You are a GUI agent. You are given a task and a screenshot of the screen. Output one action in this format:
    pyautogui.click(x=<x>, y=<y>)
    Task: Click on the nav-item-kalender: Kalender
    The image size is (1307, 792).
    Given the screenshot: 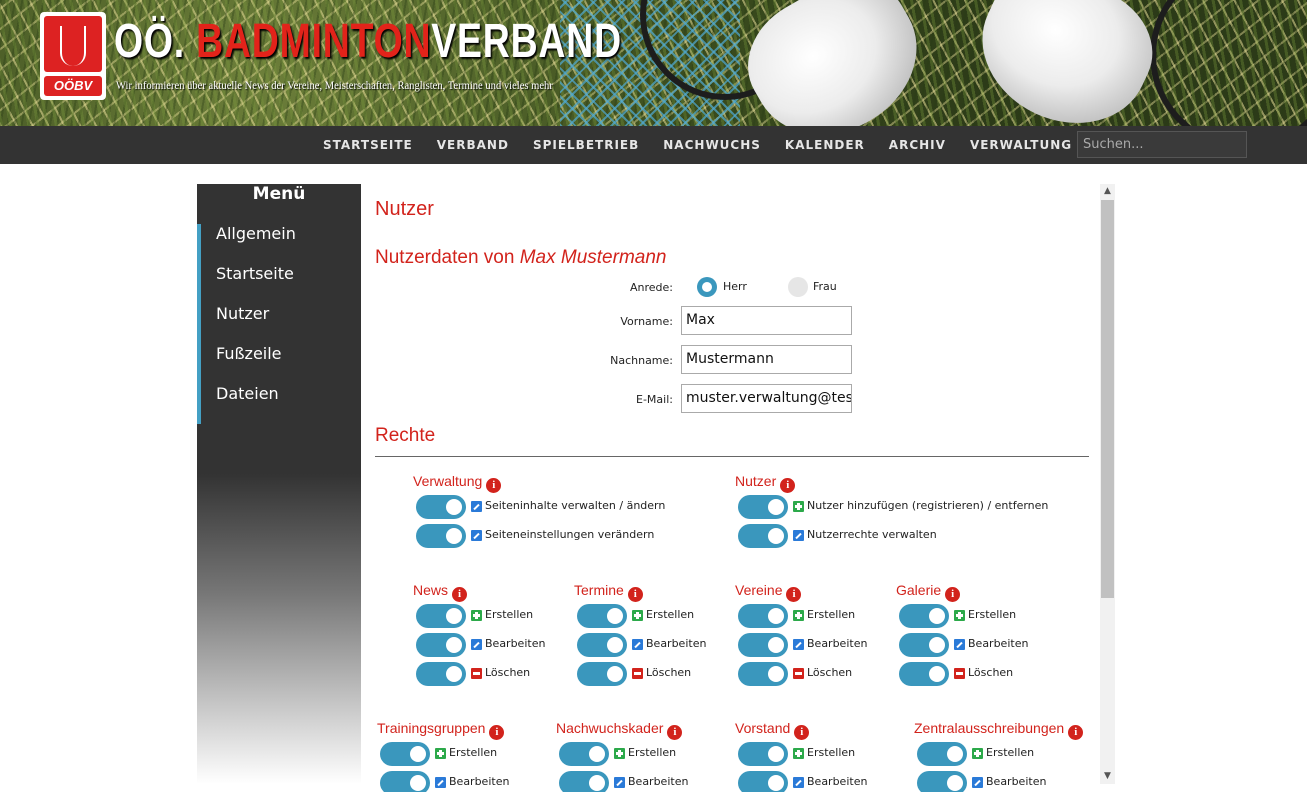 What is the action you would take?
    pyautogui.click(x=825, y=145)
    